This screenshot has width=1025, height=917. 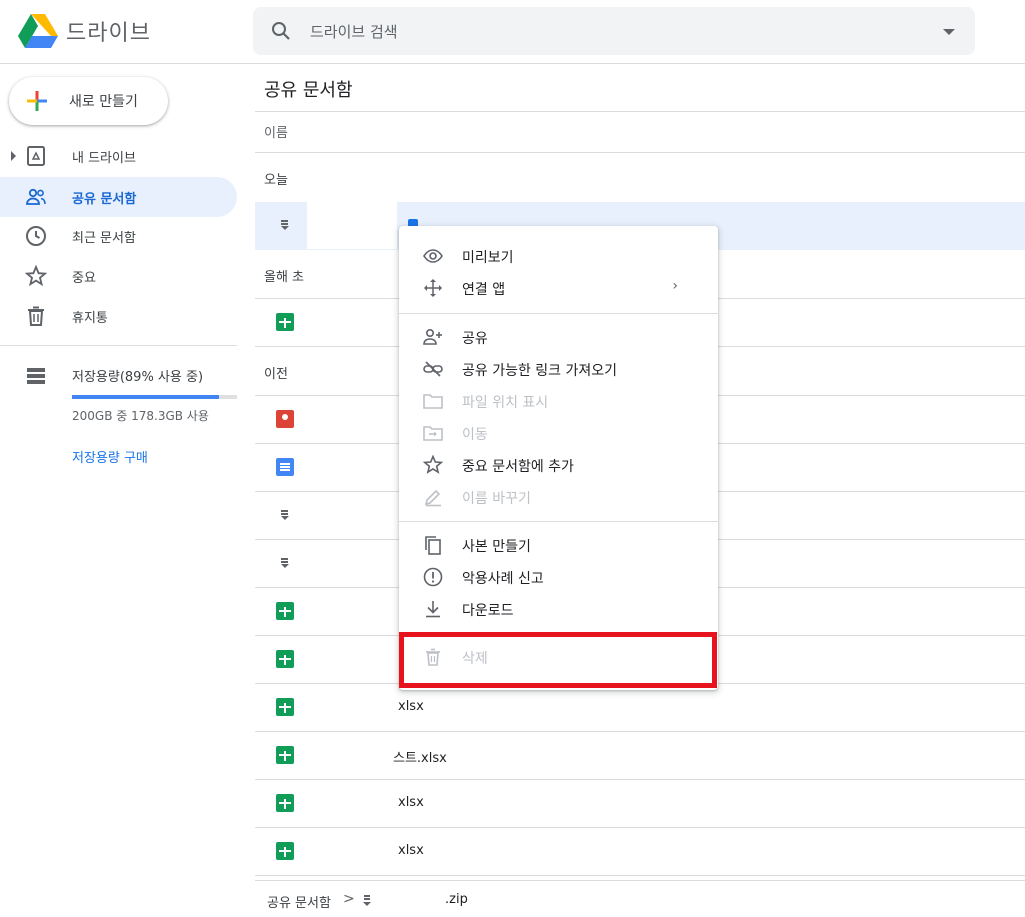 What do you see at coordinates (145, 397) in the screenshot?
I see `storage-progress-fill` at bounding box center [145, 397].